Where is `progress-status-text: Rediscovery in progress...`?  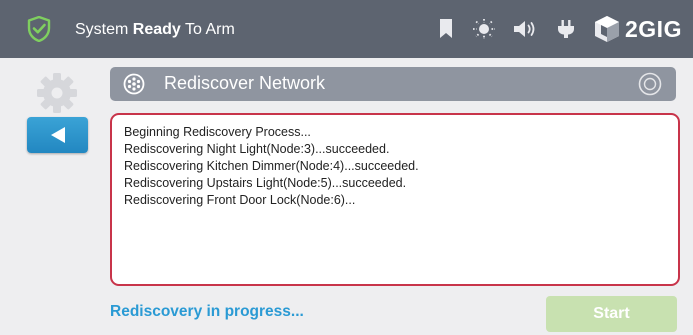
progress-status-text: Rediscovery in progress... is located at coordinates (207, 311).